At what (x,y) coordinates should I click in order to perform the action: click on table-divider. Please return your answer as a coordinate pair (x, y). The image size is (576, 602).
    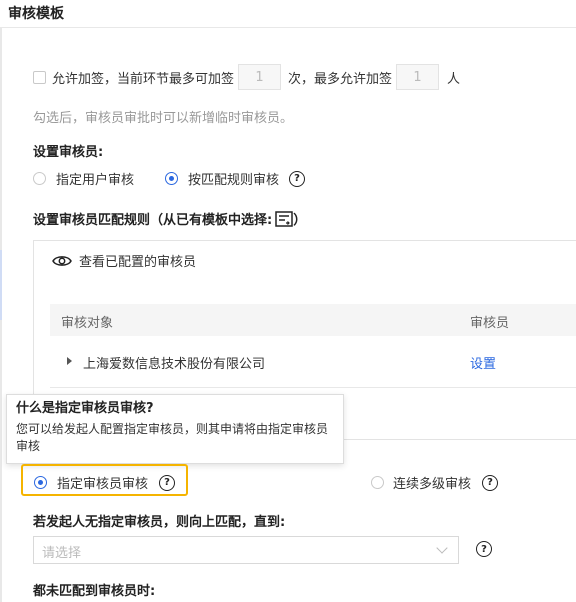
    Looking at the image, I should click on (313, 387).